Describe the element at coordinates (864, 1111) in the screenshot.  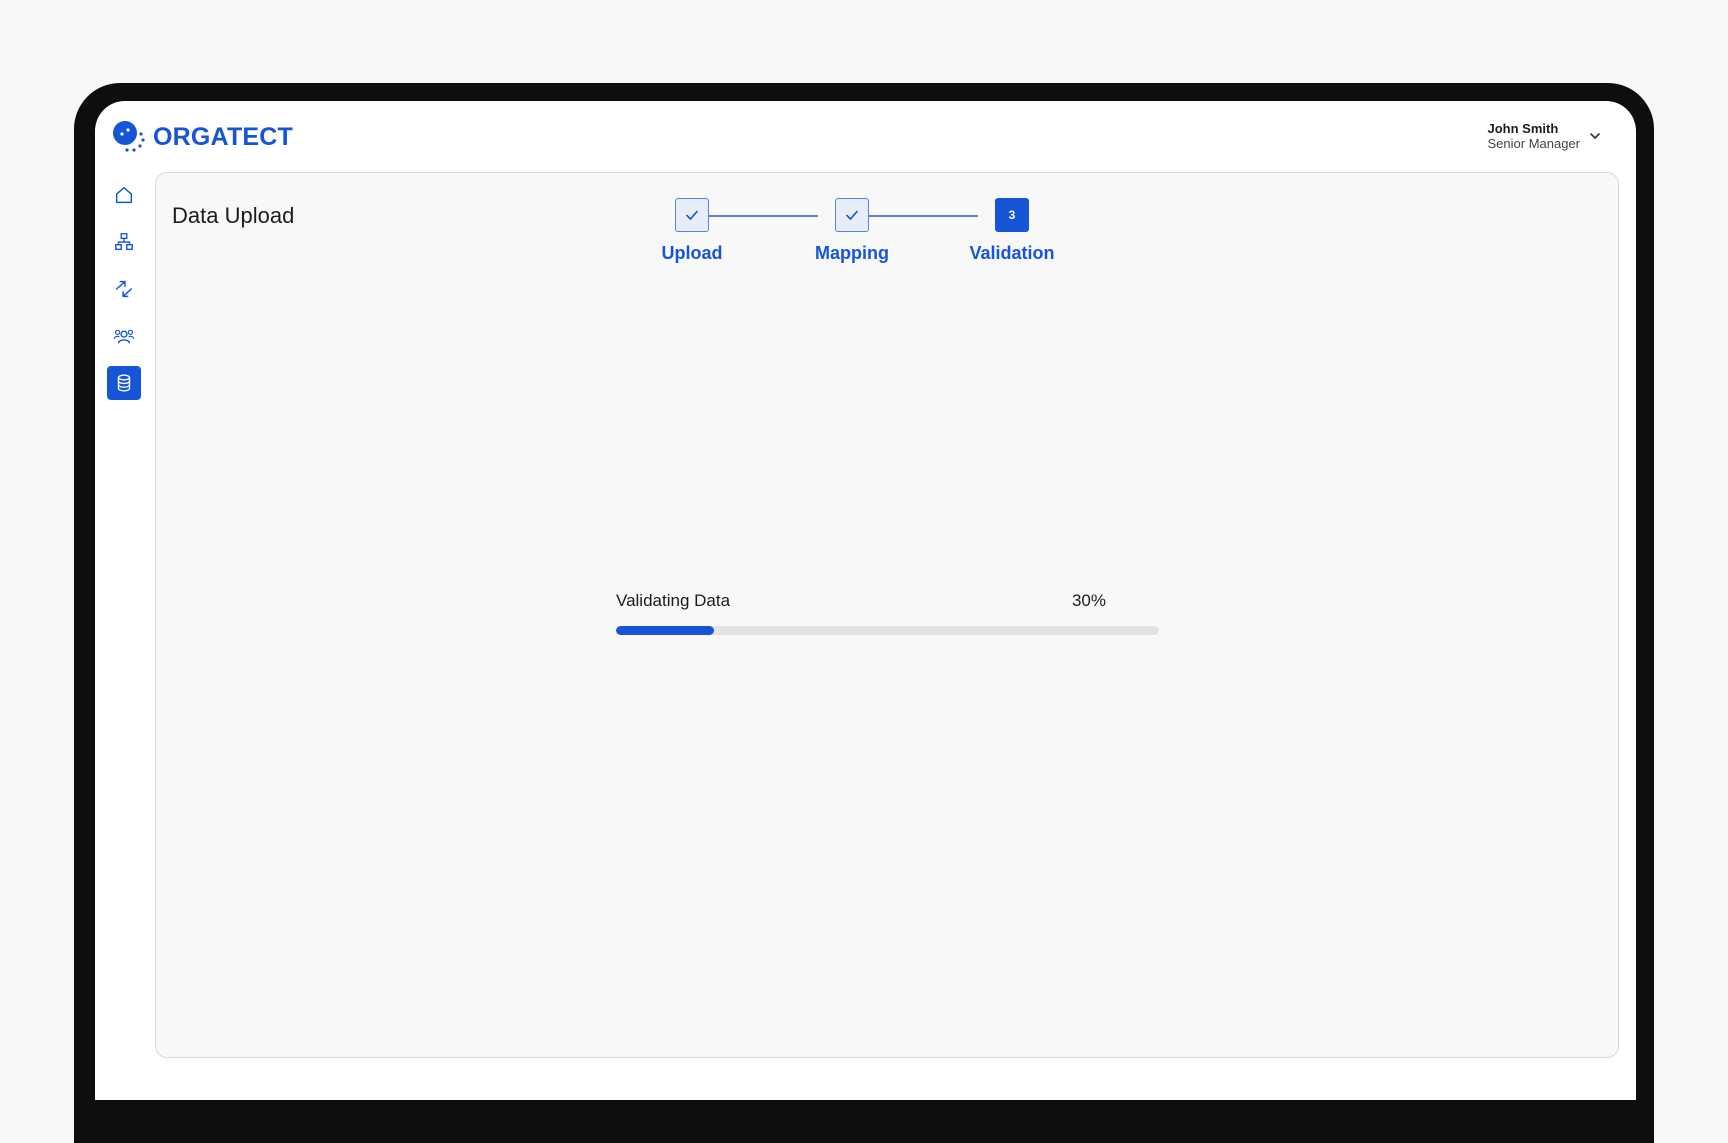
I see `device-chin` at that location.